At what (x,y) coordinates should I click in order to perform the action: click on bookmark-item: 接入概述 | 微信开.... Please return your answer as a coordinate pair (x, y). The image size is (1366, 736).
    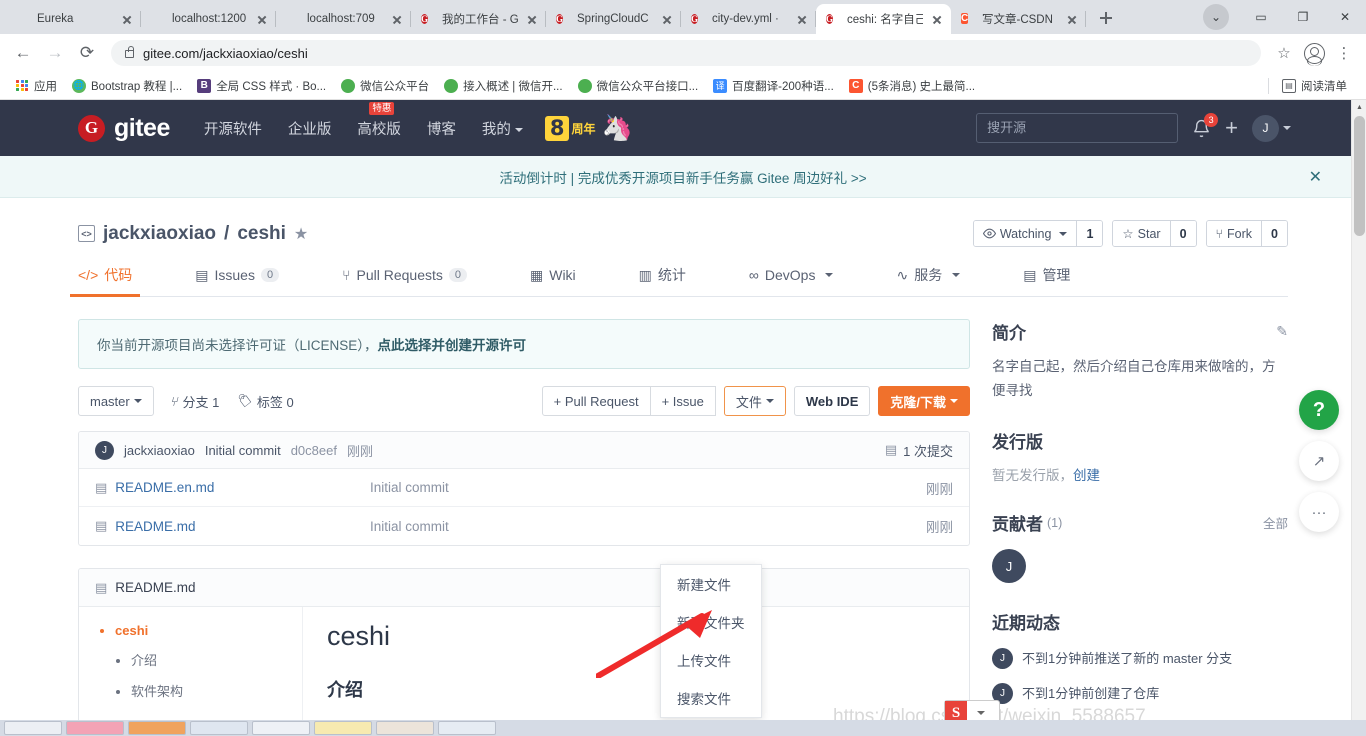
    Looking at the image, I should click on (503, 86).